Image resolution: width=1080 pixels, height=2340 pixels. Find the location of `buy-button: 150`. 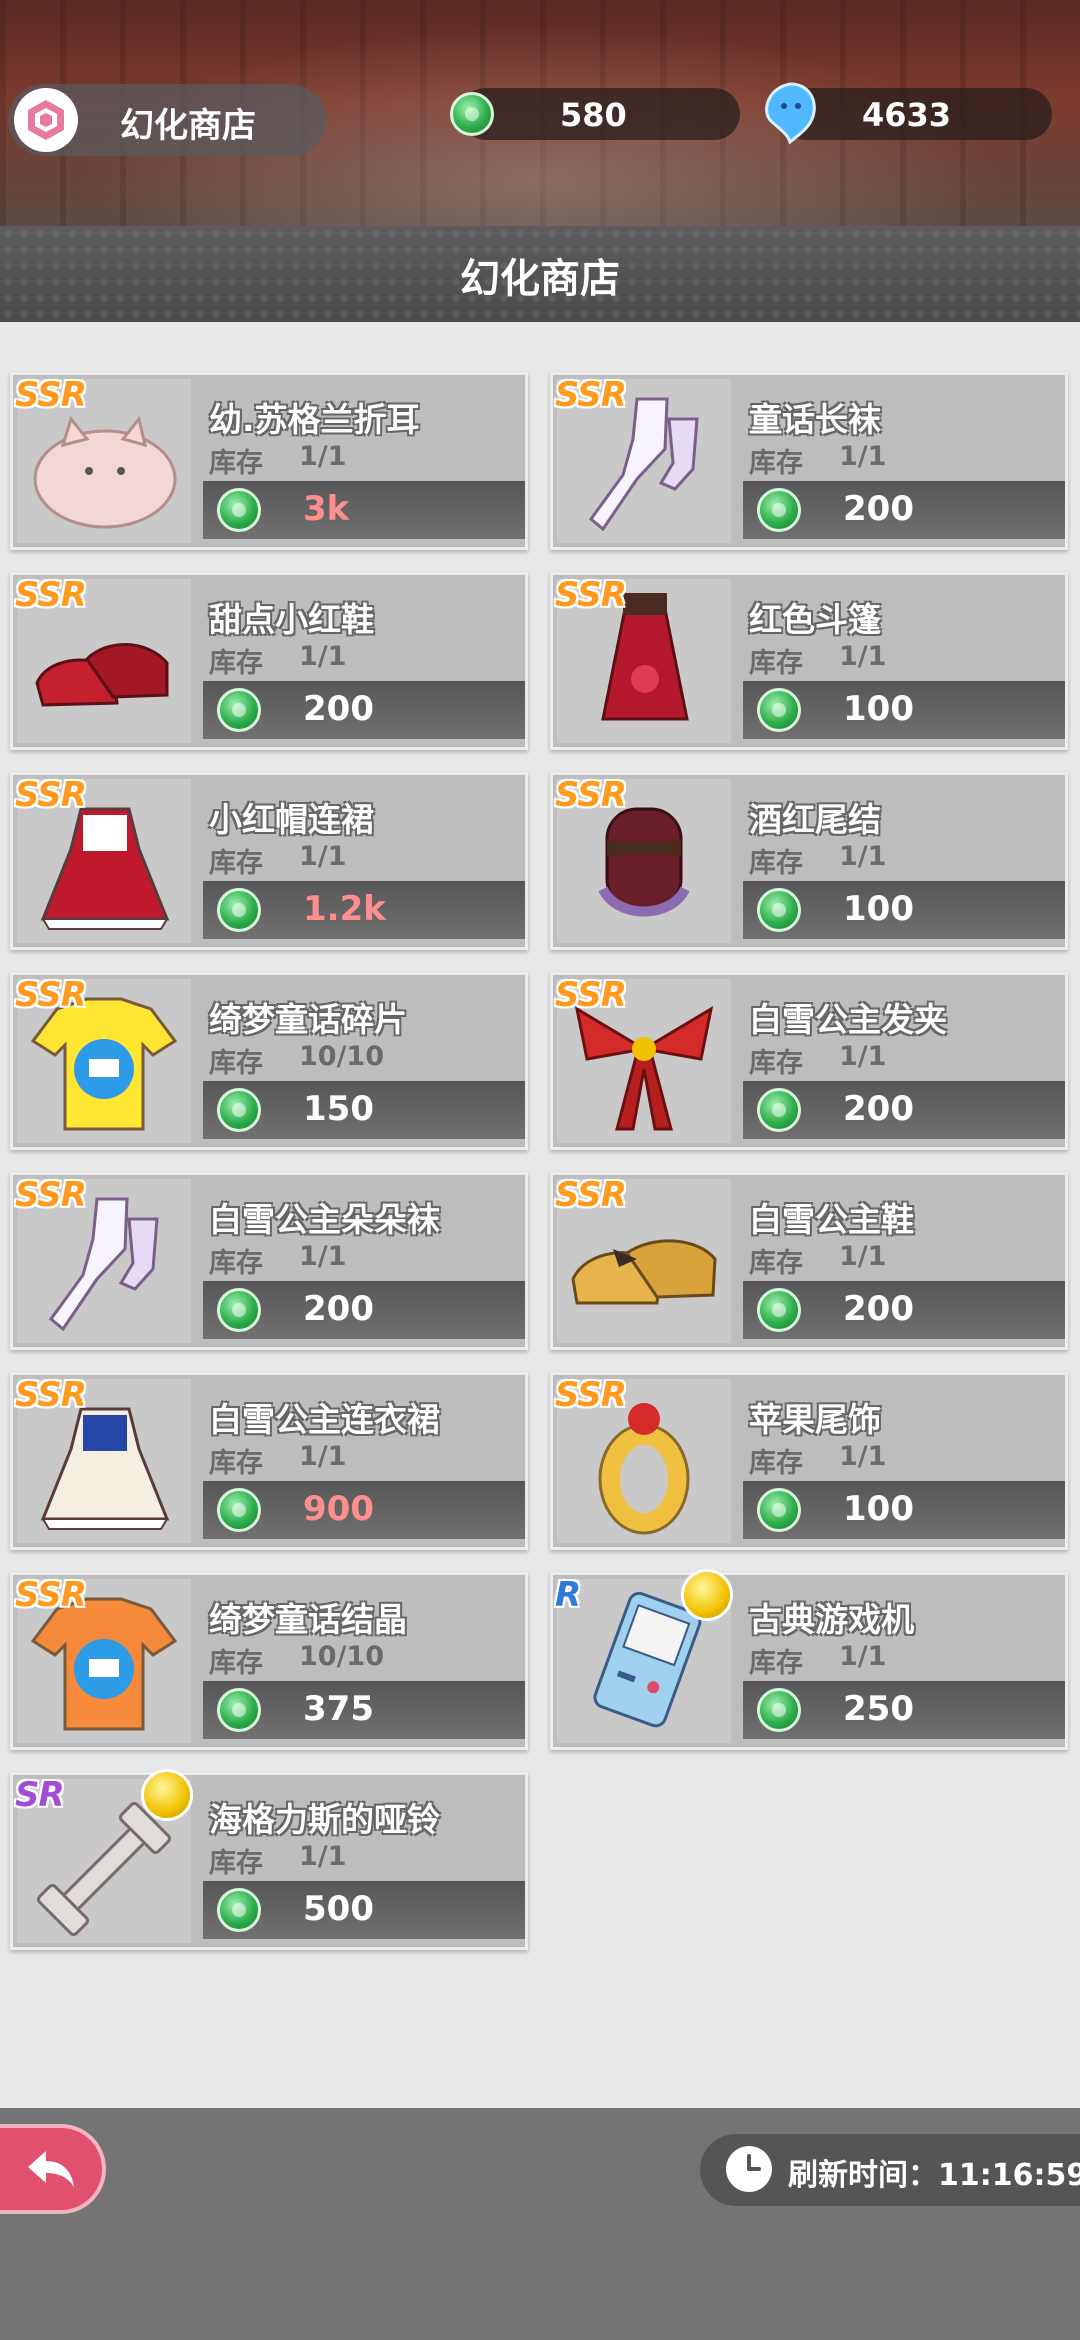

buy-button: 150 is located at coordinates (364, 1110).